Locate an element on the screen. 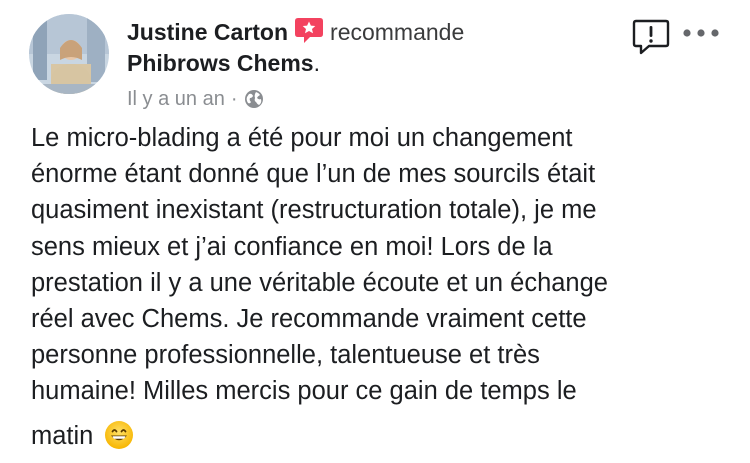 The width and height of the screenshot is (750, 463). review-line-text: matin is located at coordinates (62, 435).